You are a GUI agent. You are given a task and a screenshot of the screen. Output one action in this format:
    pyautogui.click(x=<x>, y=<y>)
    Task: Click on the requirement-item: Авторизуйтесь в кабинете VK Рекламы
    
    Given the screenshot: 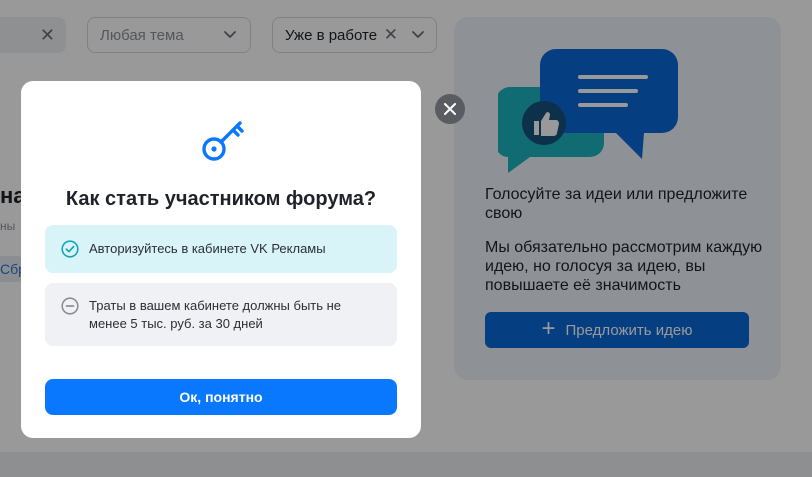 What is the action you would take?
    pyautogui.click(x=221, y=249)
    